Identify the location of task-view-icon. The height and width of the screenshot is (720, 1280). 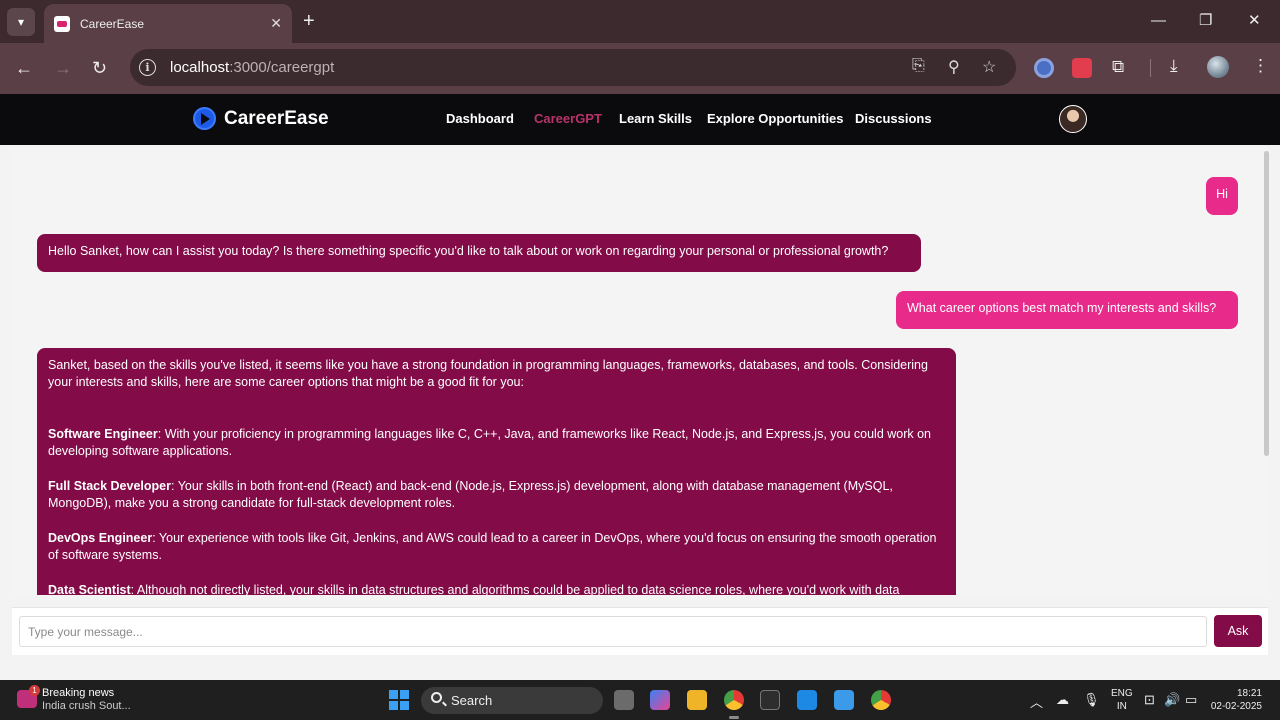
(624, 700).